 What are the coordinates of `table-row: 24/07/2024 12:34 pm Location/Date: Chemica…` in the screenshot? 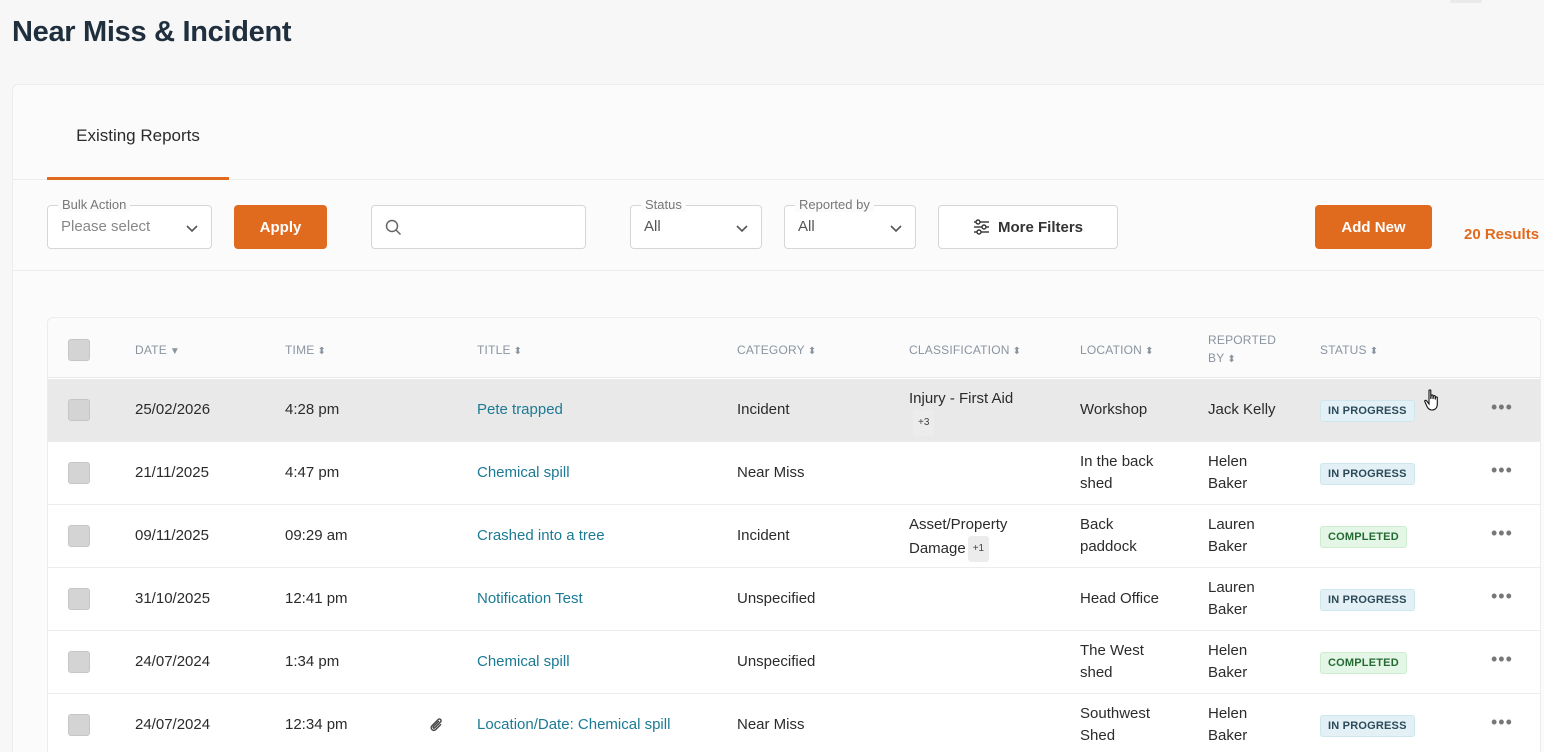 It's located at (794, 723).